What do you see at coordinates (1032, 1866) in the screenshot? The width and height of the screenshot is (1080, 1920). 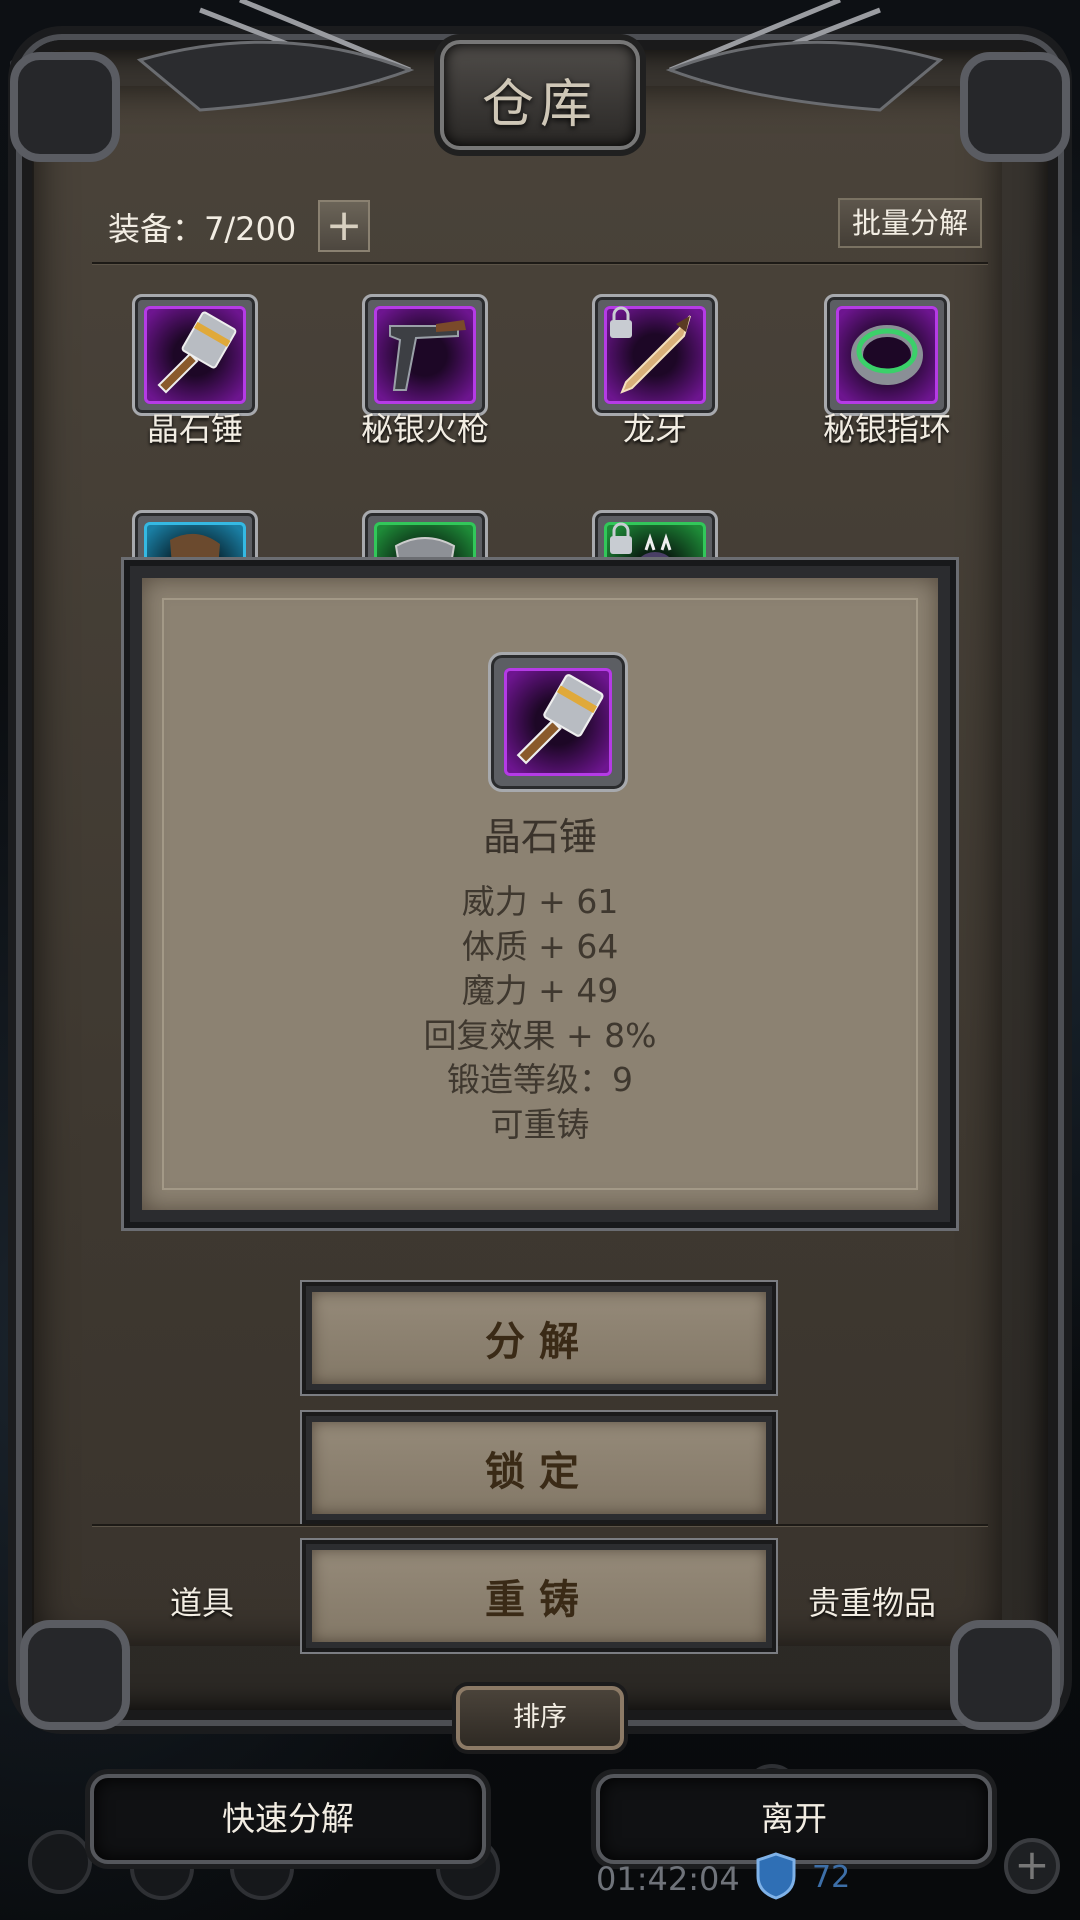 I see `add-icon: +` at bounding box center [1032, 1866].